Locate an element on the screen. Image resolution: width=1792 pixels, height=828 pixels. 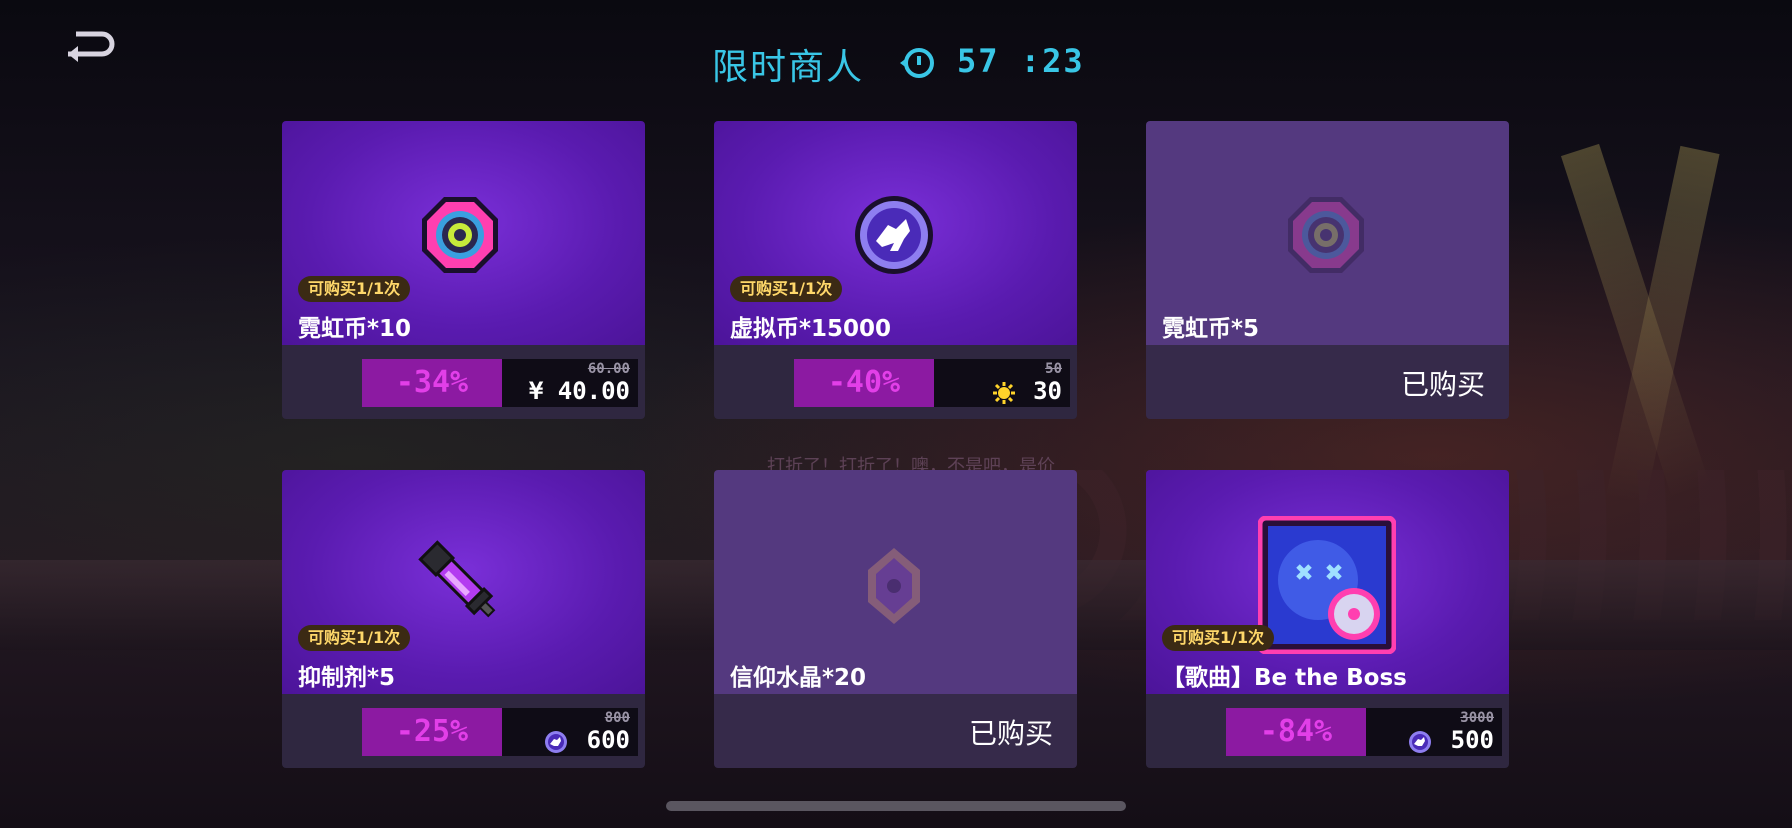
buy-button: 800 600 is located at coordinates (570, 732).